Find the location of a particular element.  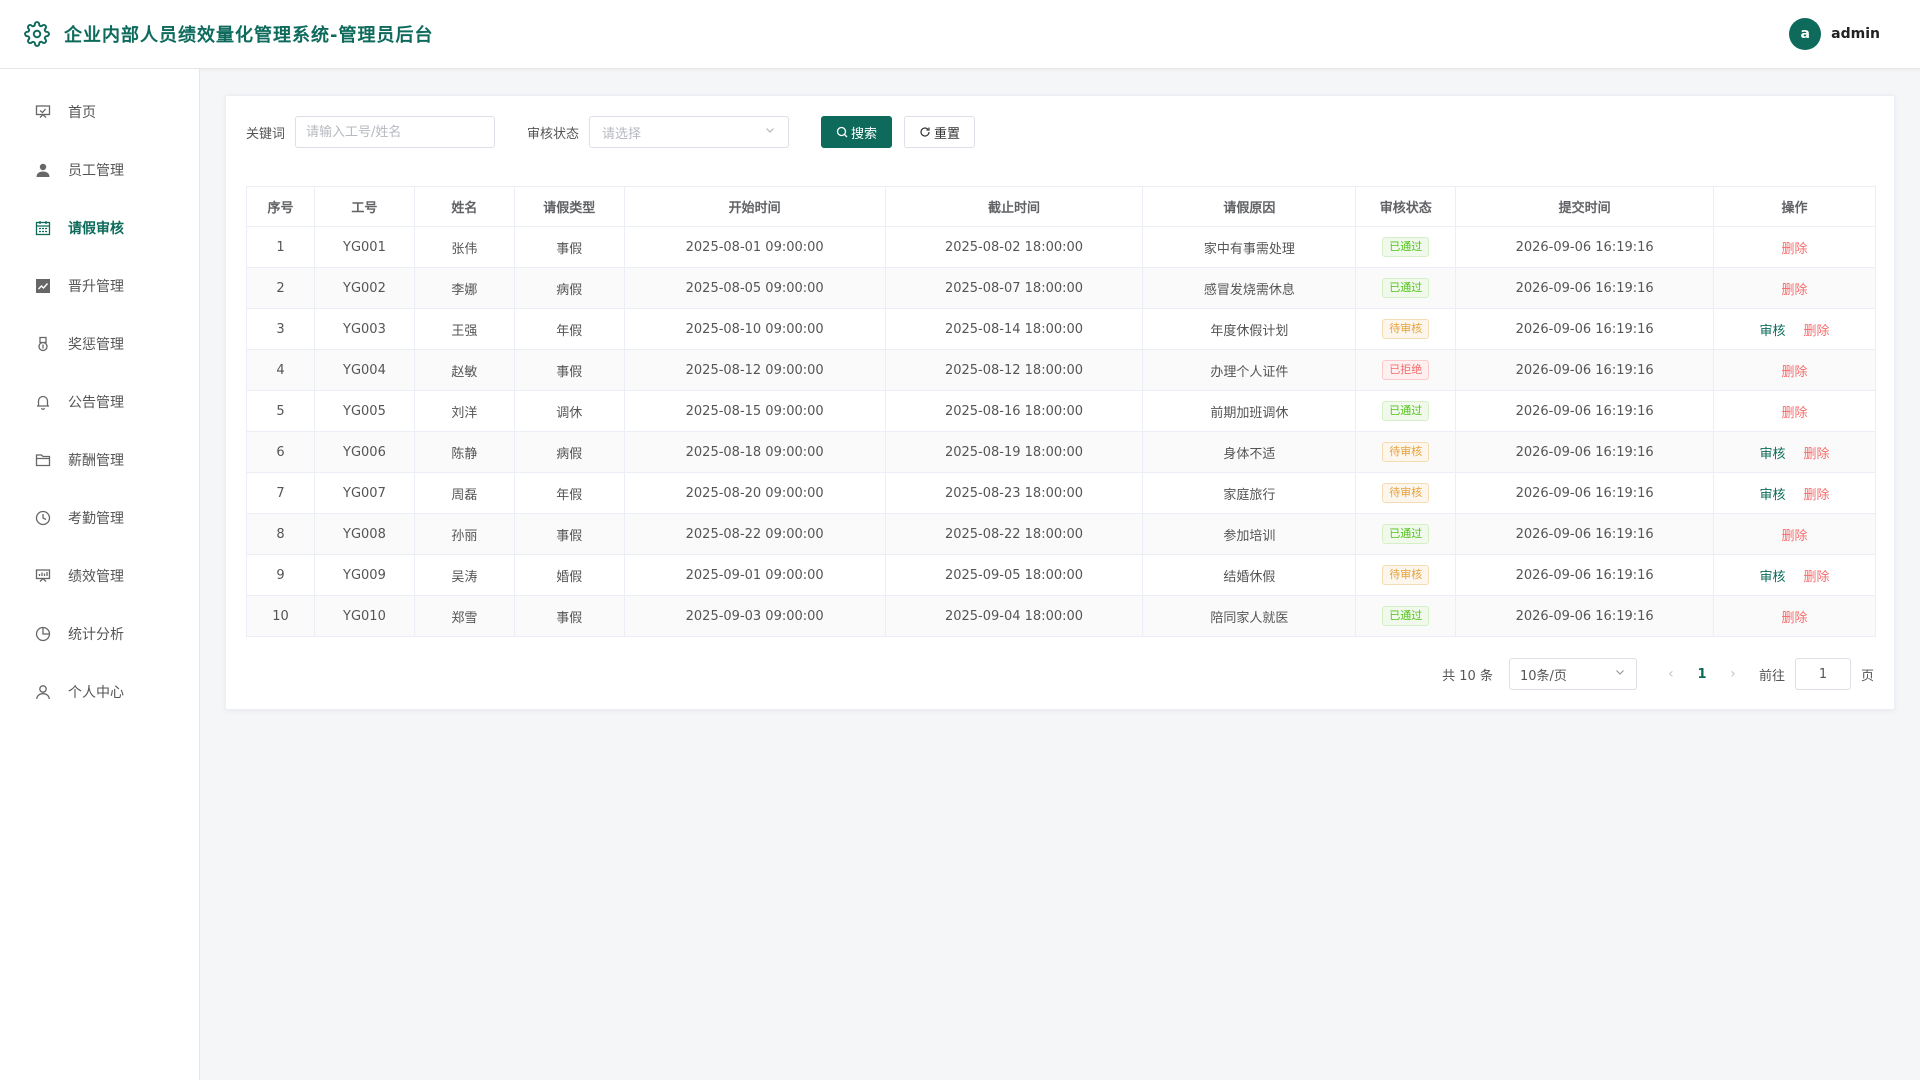

reset-button: 重置 is located at coordinates (940, 132).